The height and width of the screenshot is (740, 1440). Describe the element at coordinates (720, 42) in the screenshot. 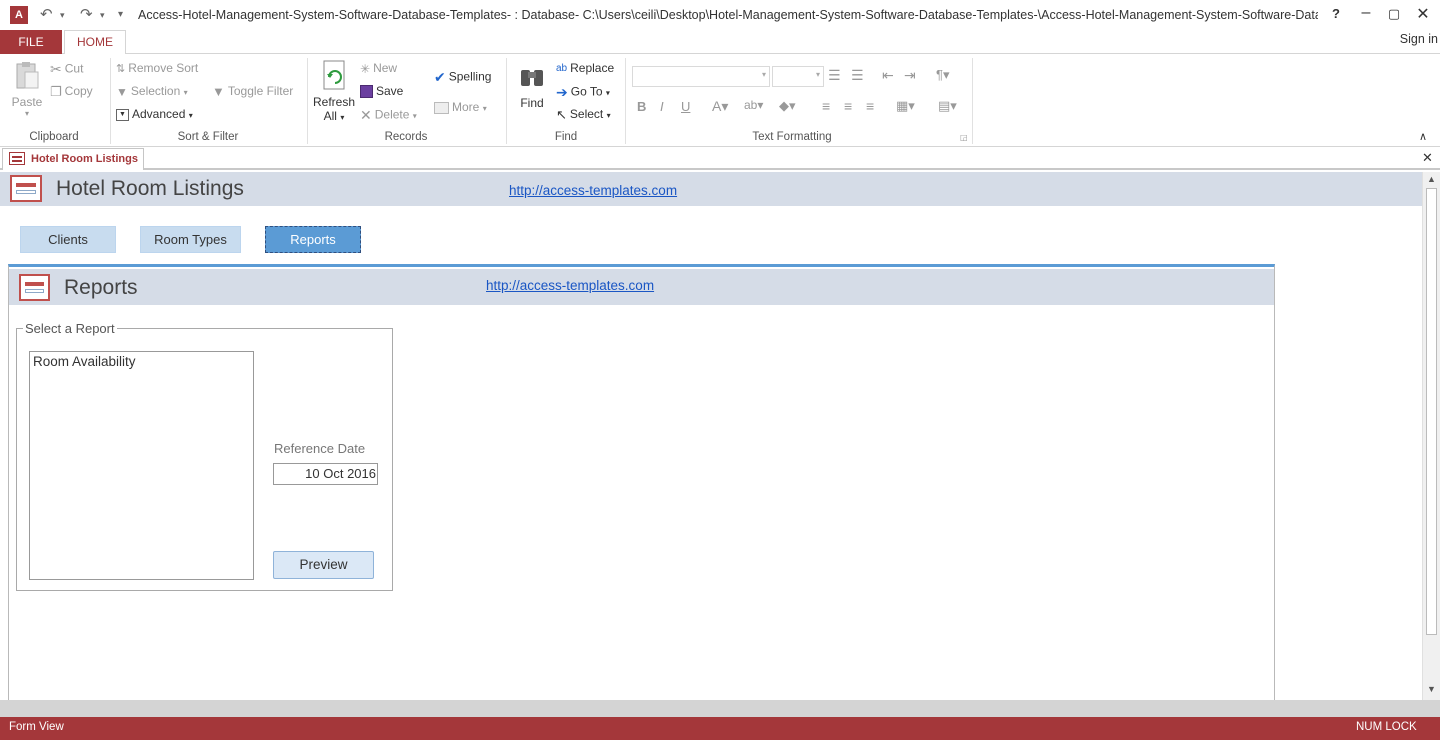

I see `ribbon-tabs: FILE HOME Sign in` at that location.